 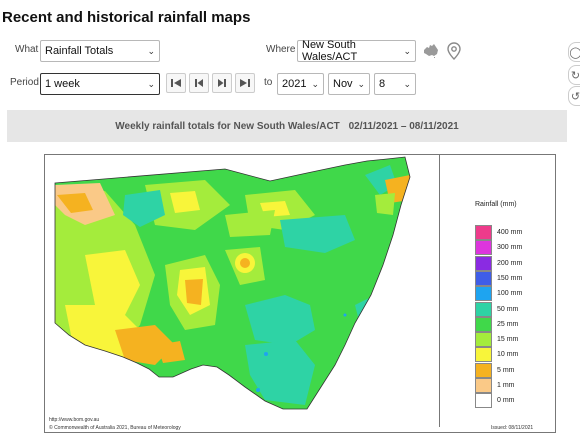 I want to click on next-period-button, so click(x=222, y=83).